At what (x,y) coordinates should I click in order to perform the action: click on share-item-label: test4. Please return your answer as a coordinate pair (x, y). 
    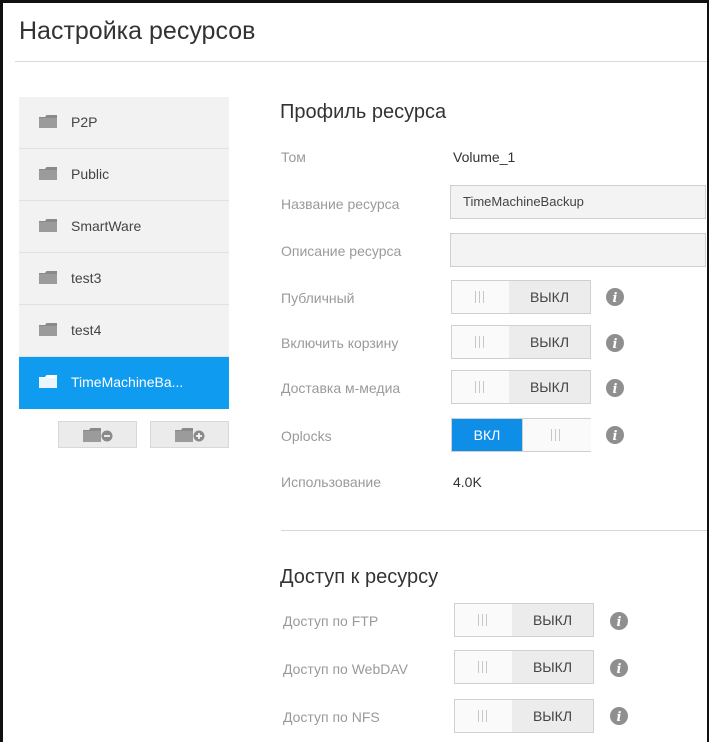
    Looking at the image, I should click on (86, 330).